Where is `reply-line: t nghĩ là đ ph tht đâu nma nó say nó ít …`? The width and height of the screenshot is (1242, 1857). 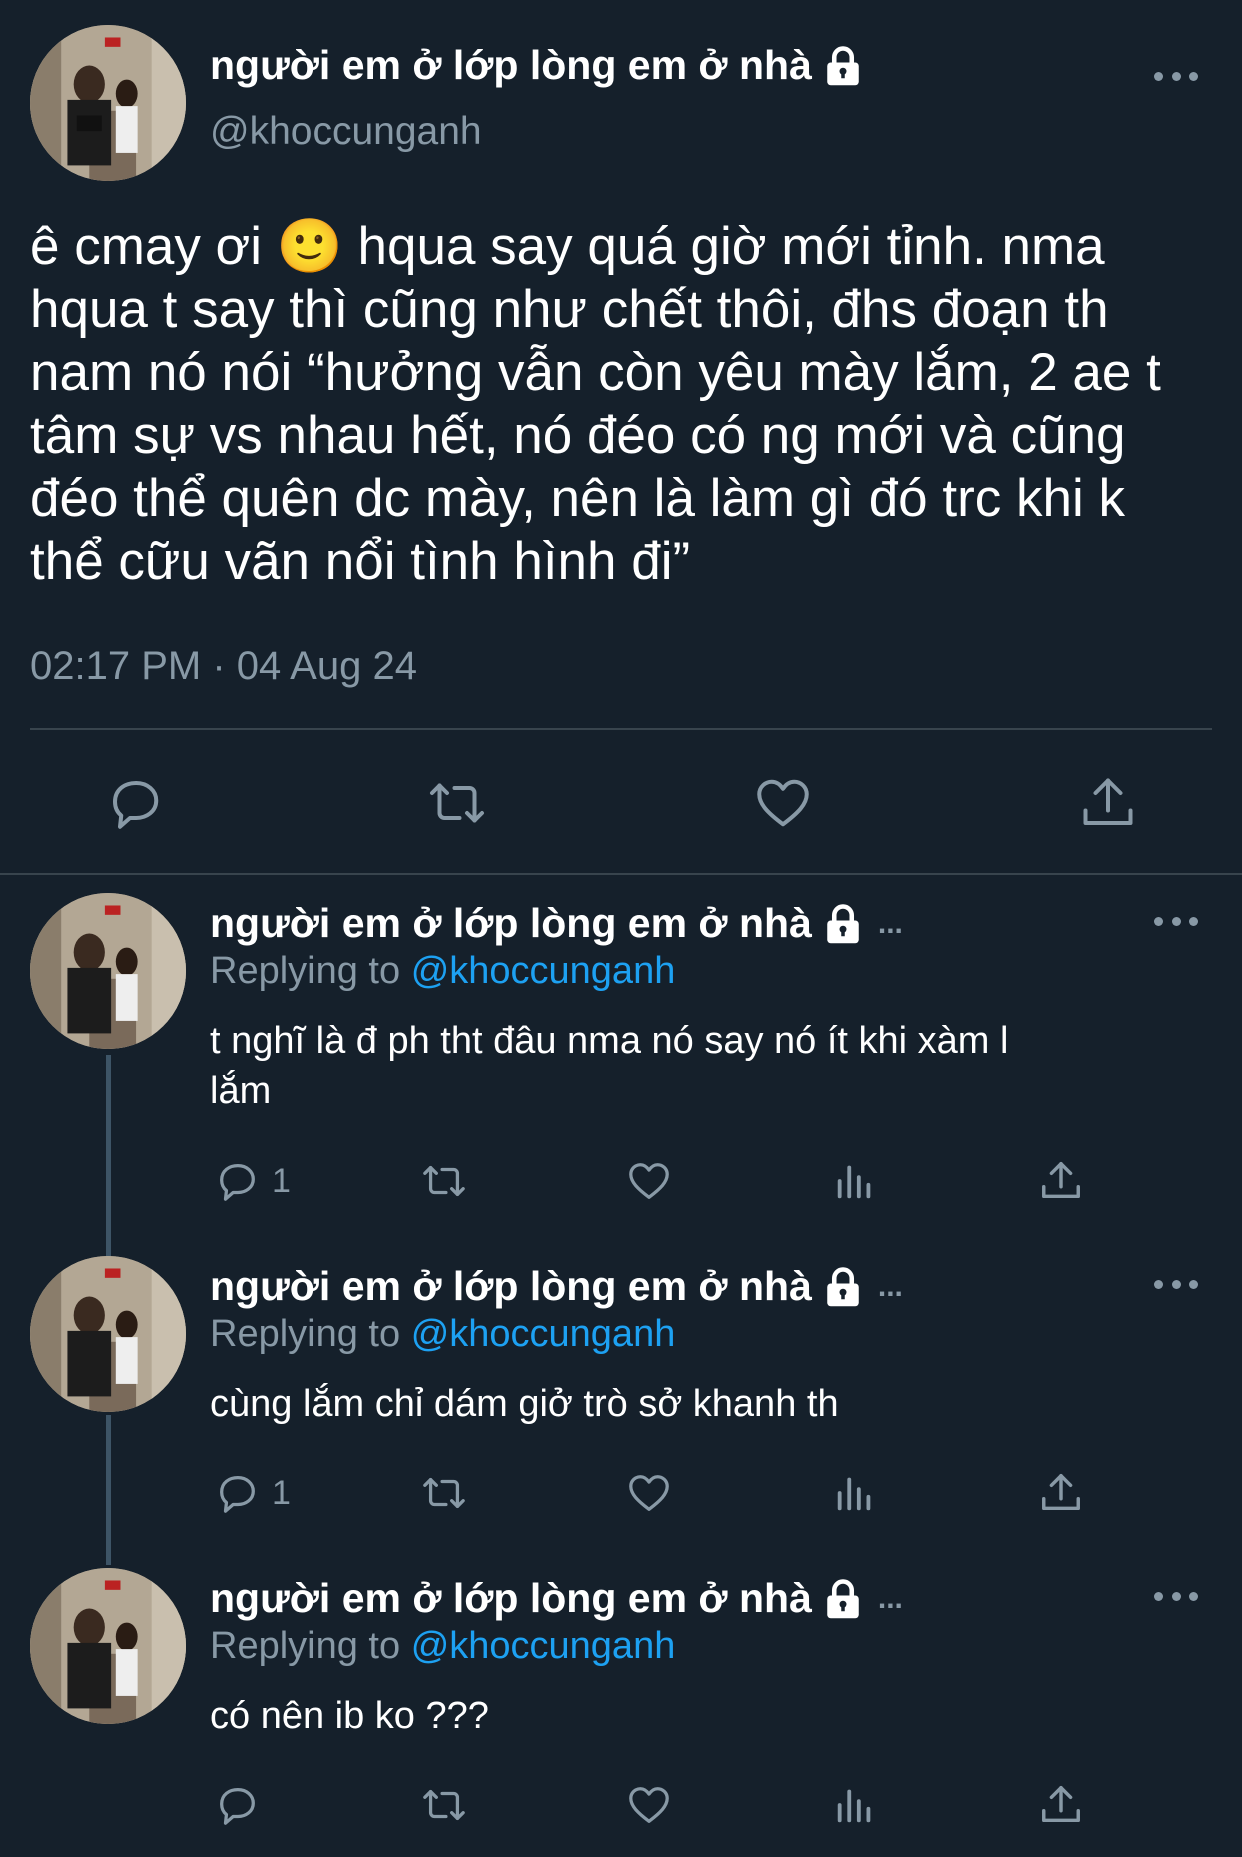 reply-line: t nghĩ là đ ph tht đâu nma nó say nó ít … is located at coordinates (609, 1041).